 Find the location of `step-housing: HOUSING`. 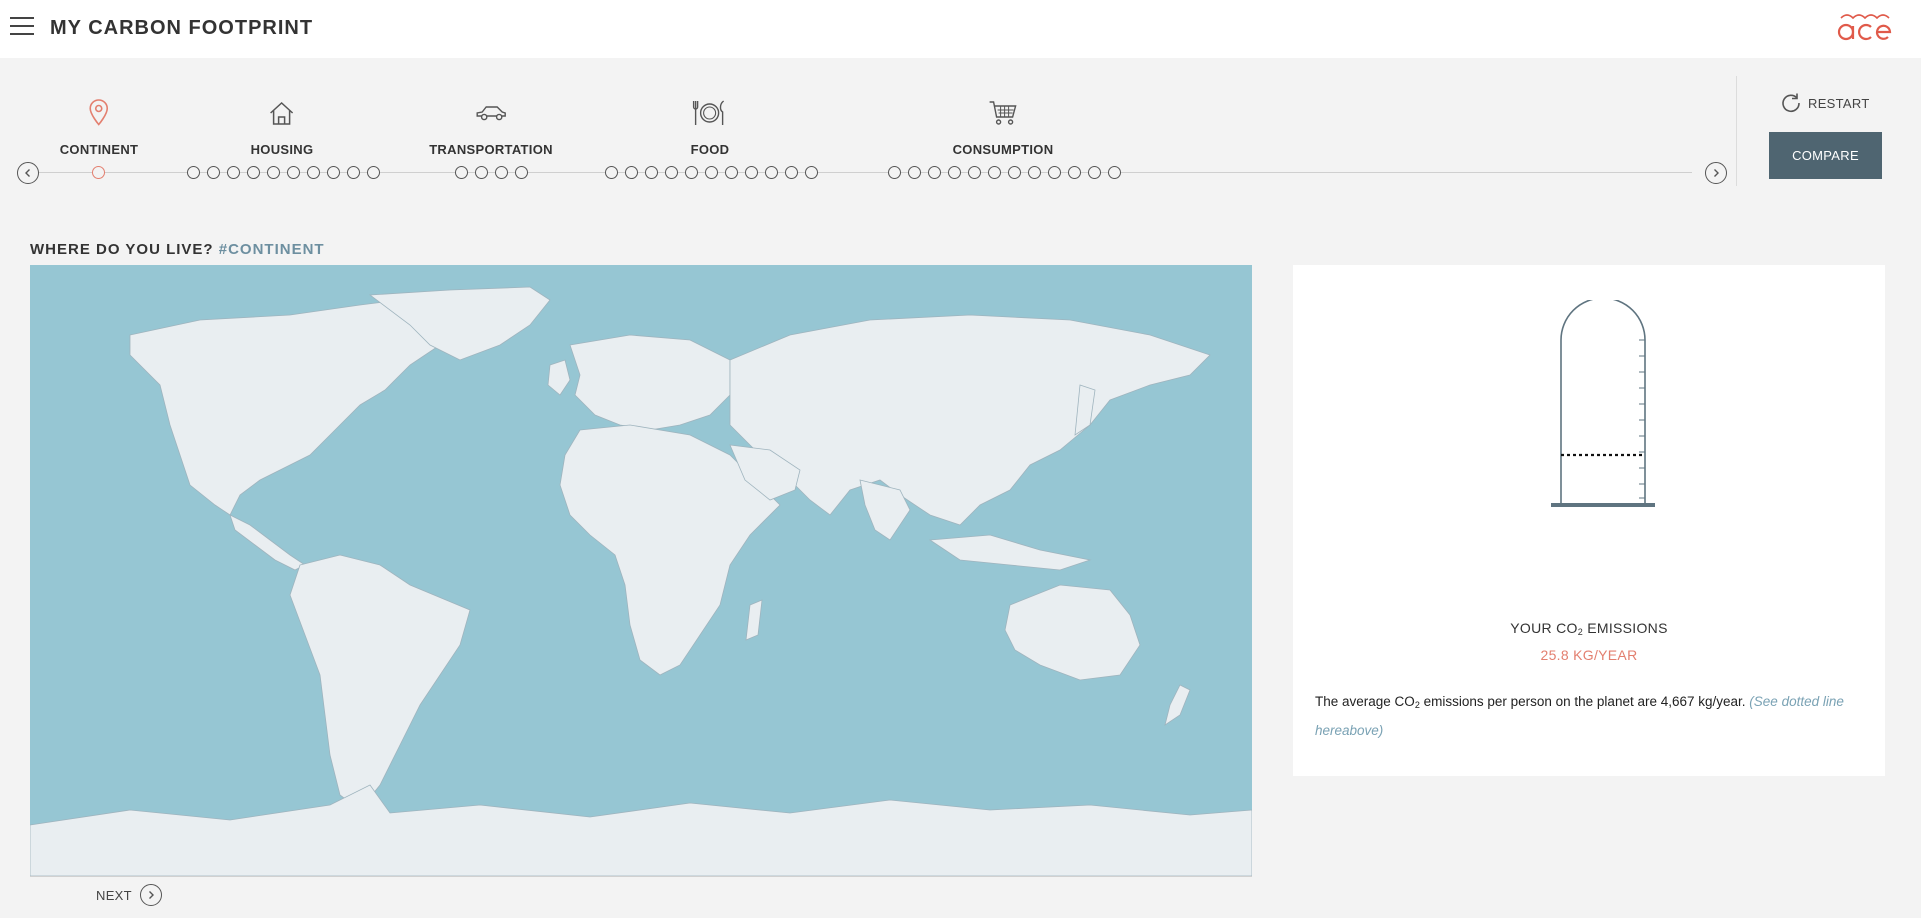

step-housing: HOUSING is located at coordinates (282, 126).